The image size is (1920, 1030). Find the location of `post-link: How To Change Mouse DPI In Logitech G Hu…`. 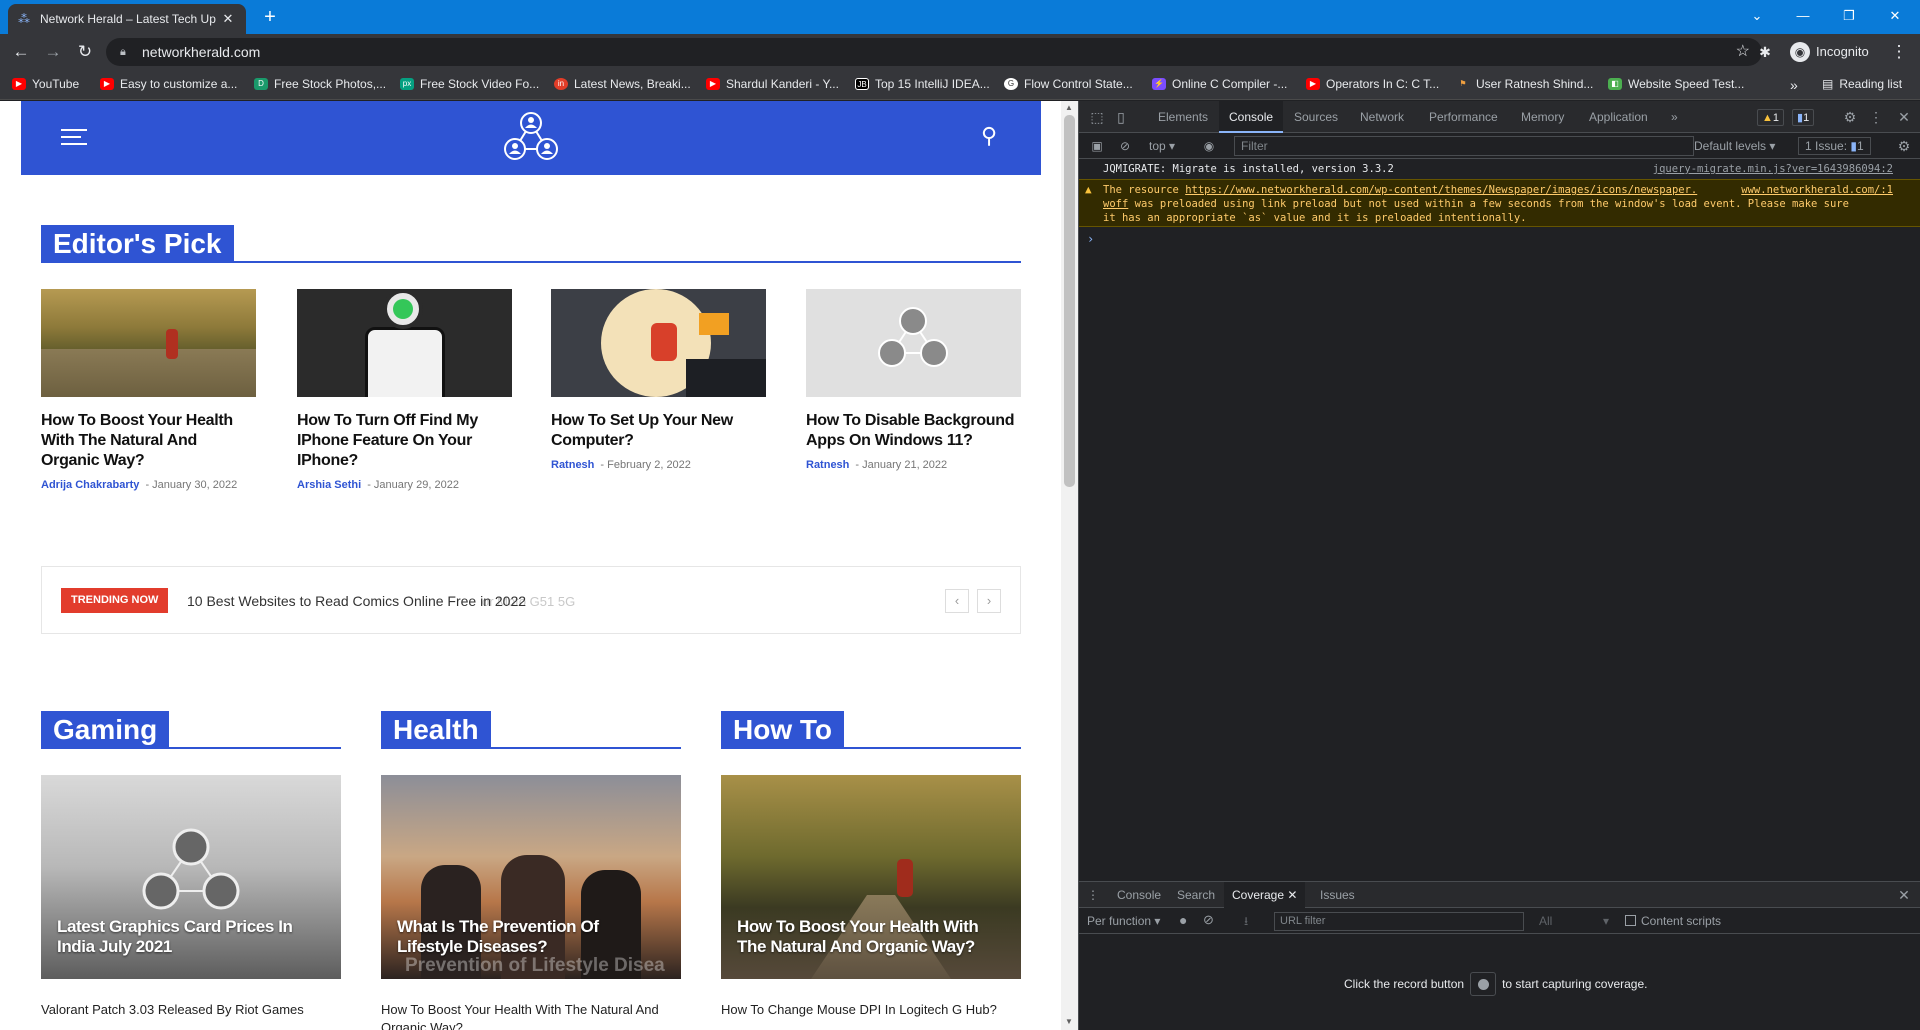

post-link: How To Change Mouse DPI In Logitech G Hu… is located at coordinates (871, 1010).